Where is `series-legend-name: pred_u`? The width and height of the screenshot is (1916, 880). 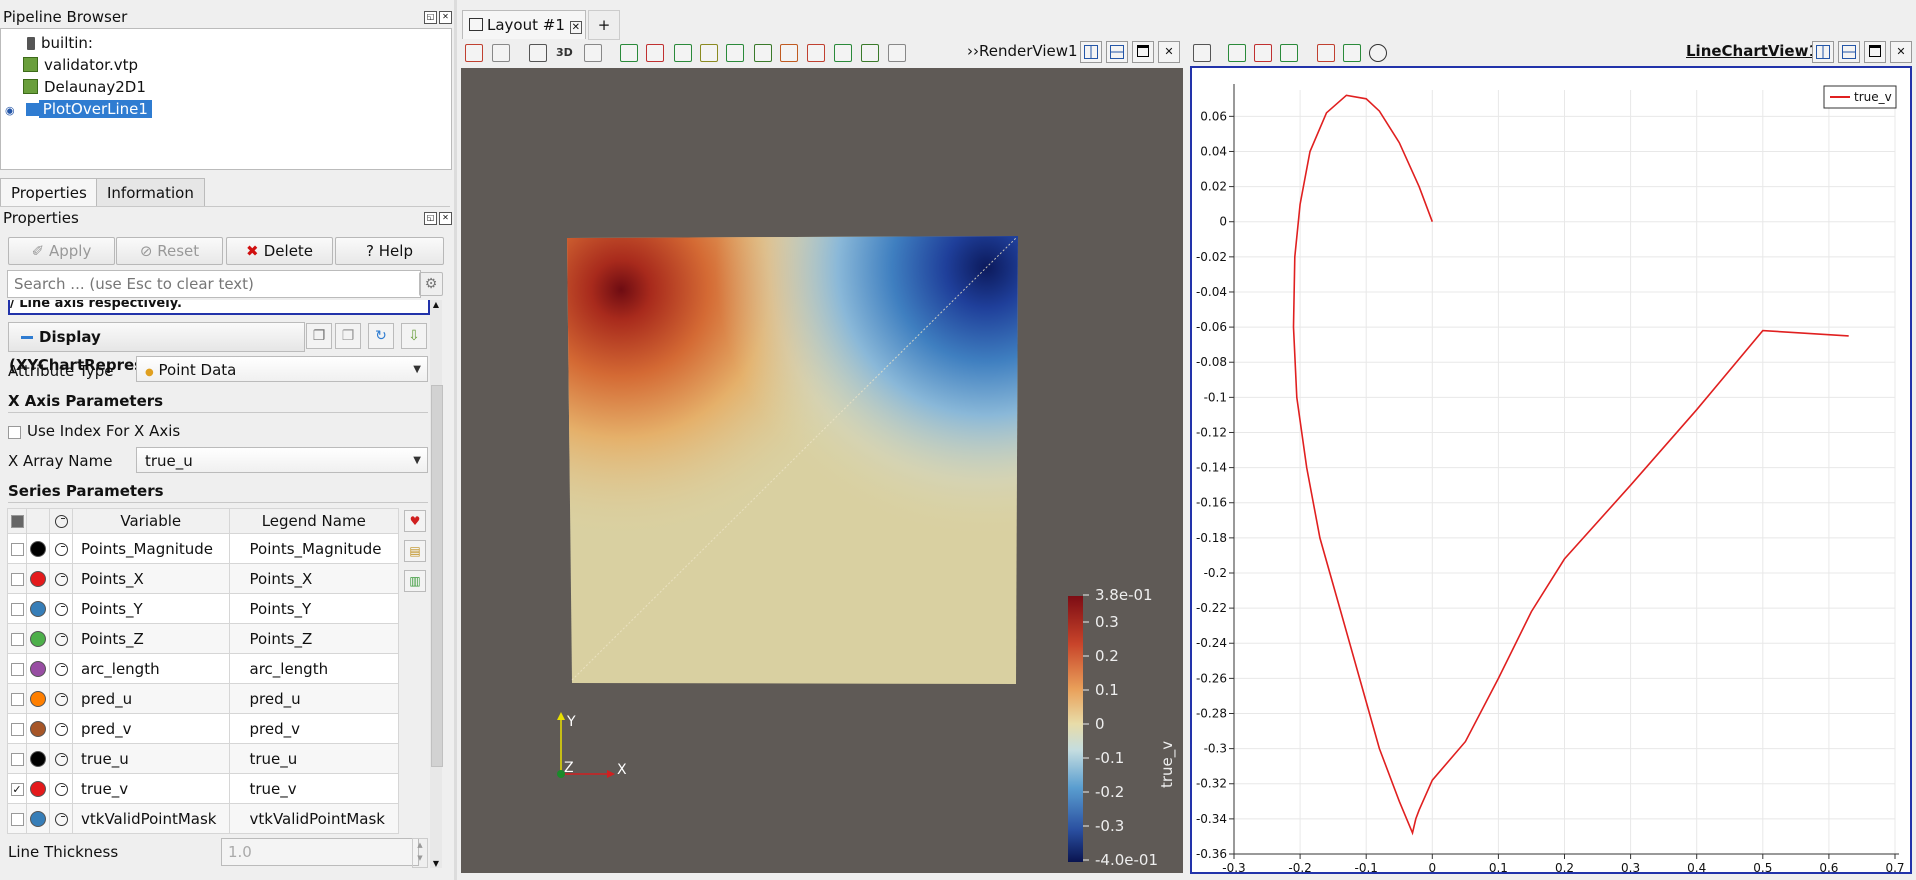
series-legend-name: pred_u is located at coordinates (313, 698).